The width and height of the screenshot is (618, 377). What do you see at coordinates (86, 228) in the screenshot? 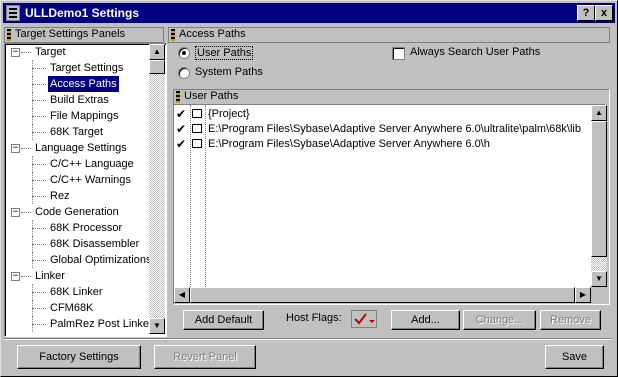
I see `tree-item-label: 68K Processor` at bounding box center [86, 228].